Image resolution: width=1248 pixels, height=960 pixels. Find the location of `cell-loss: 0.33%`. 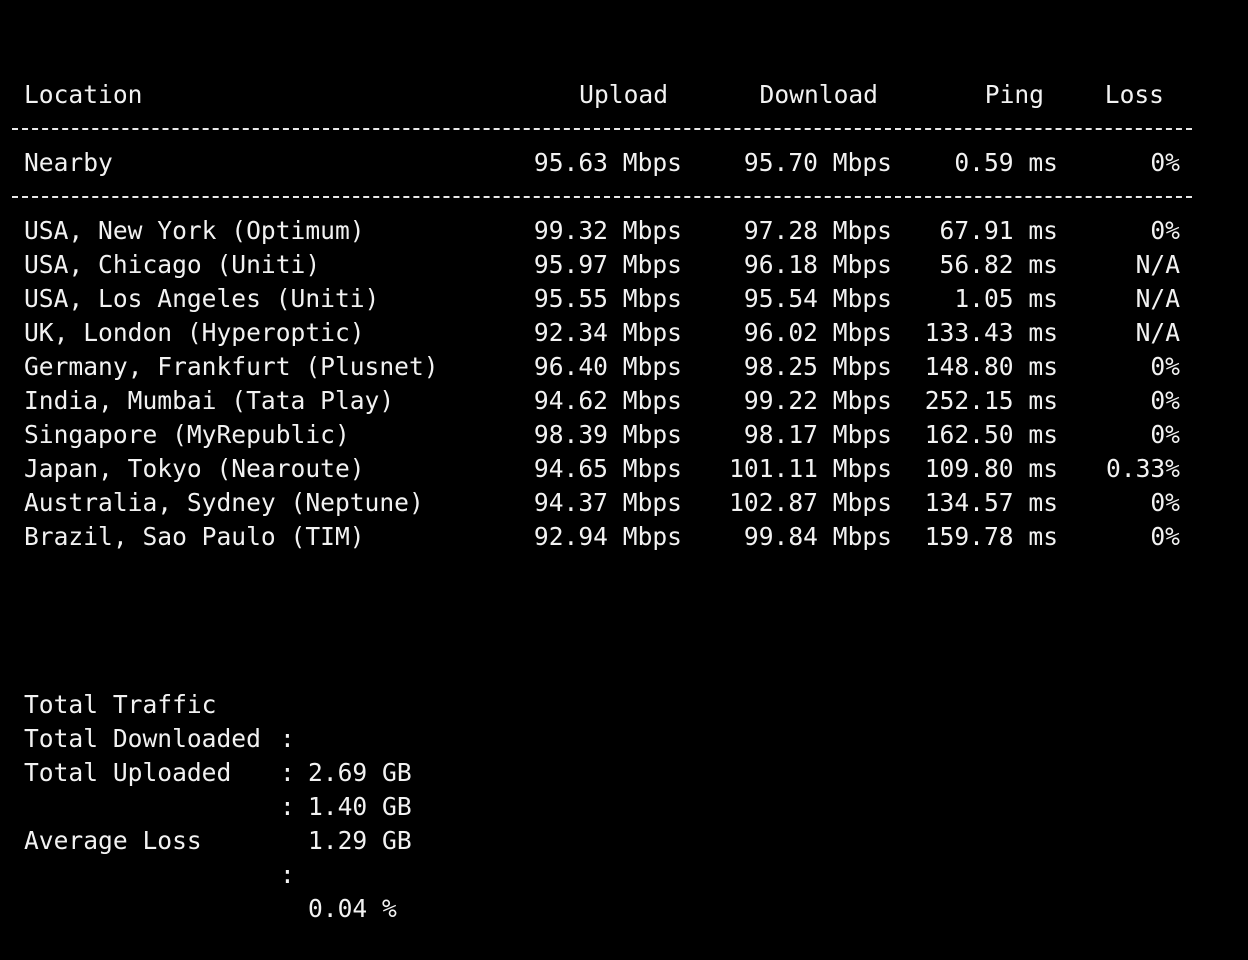

cell-loss: 0.33% is located at coordinates (1142, 468).